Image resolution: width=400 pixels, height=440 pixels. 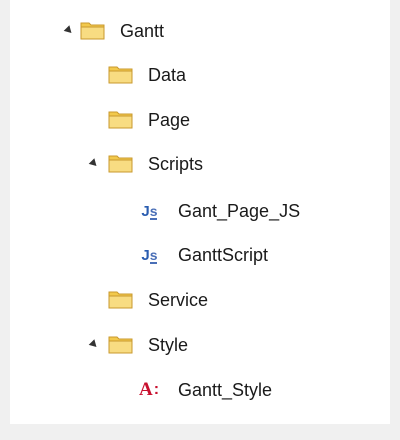 I want to click on tree-node-label: Gantt_Style, so click(x=225, y=390).